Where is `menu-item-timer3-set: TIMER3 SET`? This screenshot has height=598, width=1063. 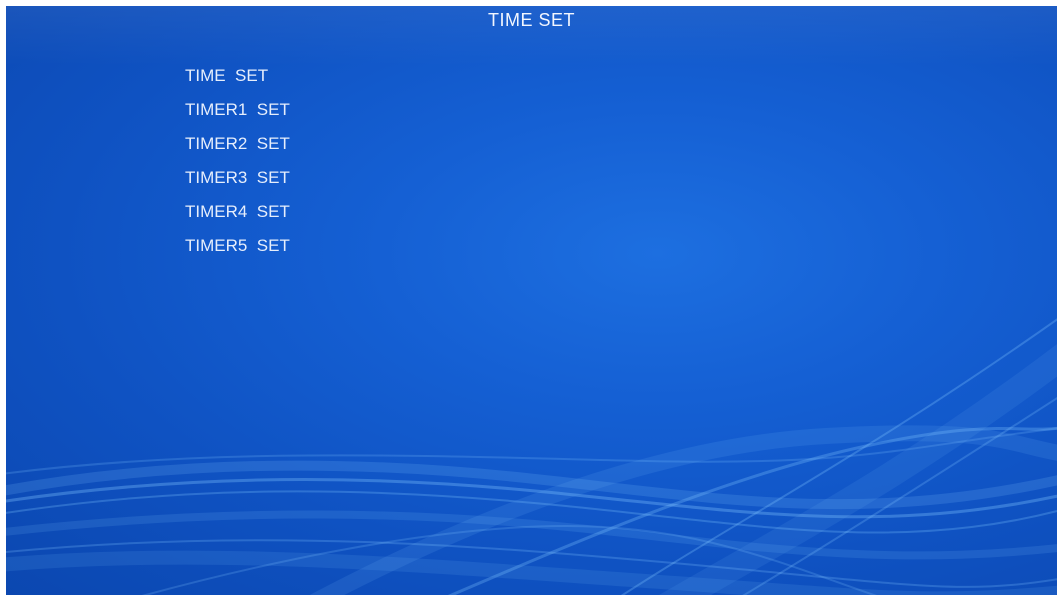 menu-item-timer3-set: TIMER3 SET is located at coordinates (237, 178).